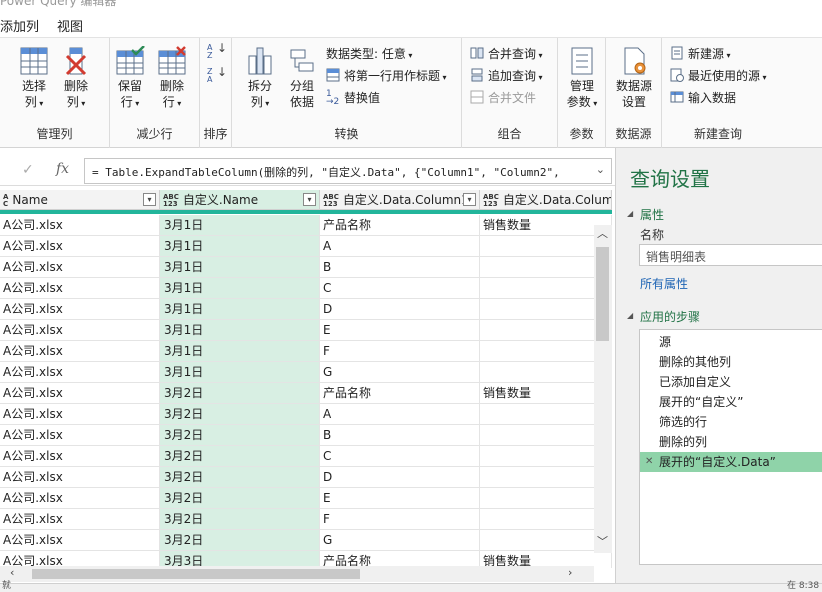 The image size is (822, 592). I want to click on group-by-button: 分组 依据, so click(302, 77).